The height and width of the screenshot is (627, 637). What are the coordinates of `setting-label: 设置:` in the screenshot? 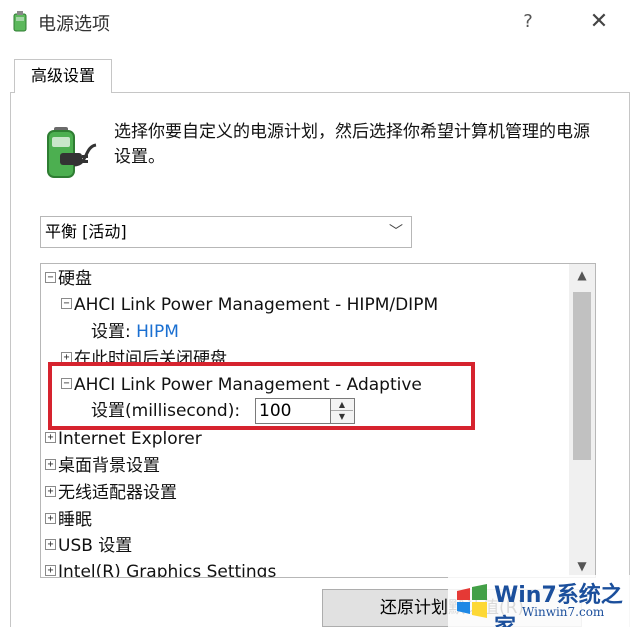 It's located at (111, 332).